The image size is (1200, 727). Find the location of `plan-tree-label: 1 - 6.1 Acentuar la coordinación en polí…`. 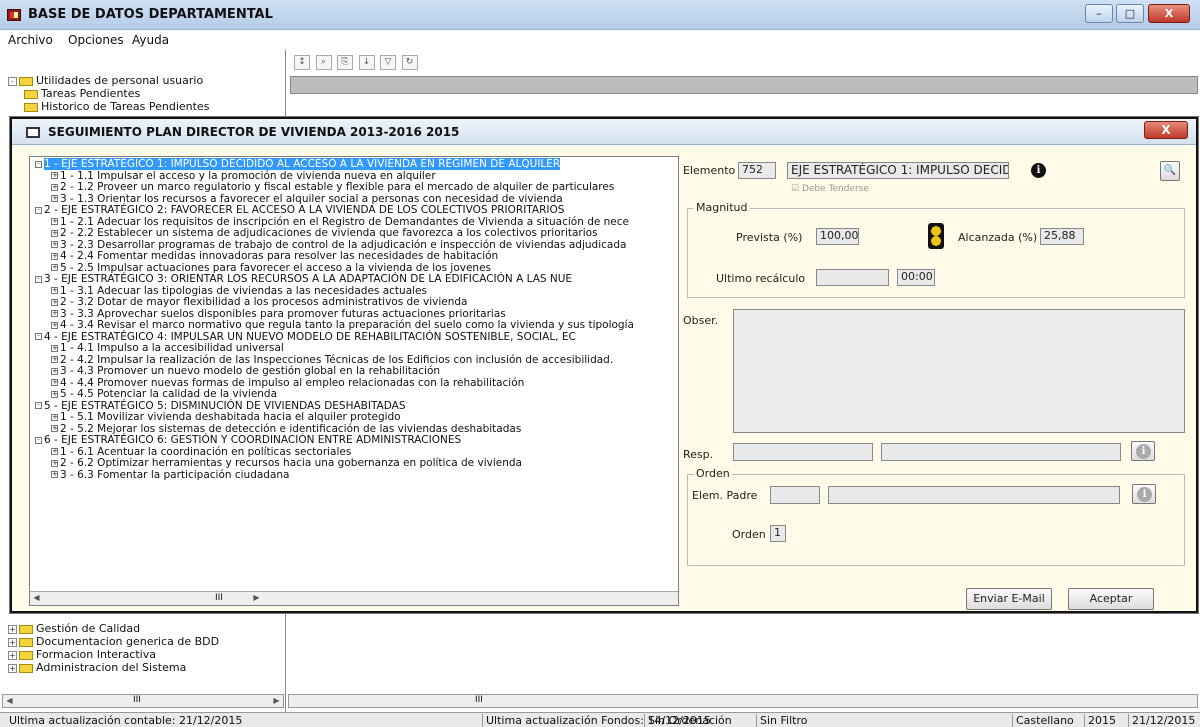

plan-tree-label: 1 - 6.1 Acentuar la coordinación en polí… is located at coordinates (206, 451).